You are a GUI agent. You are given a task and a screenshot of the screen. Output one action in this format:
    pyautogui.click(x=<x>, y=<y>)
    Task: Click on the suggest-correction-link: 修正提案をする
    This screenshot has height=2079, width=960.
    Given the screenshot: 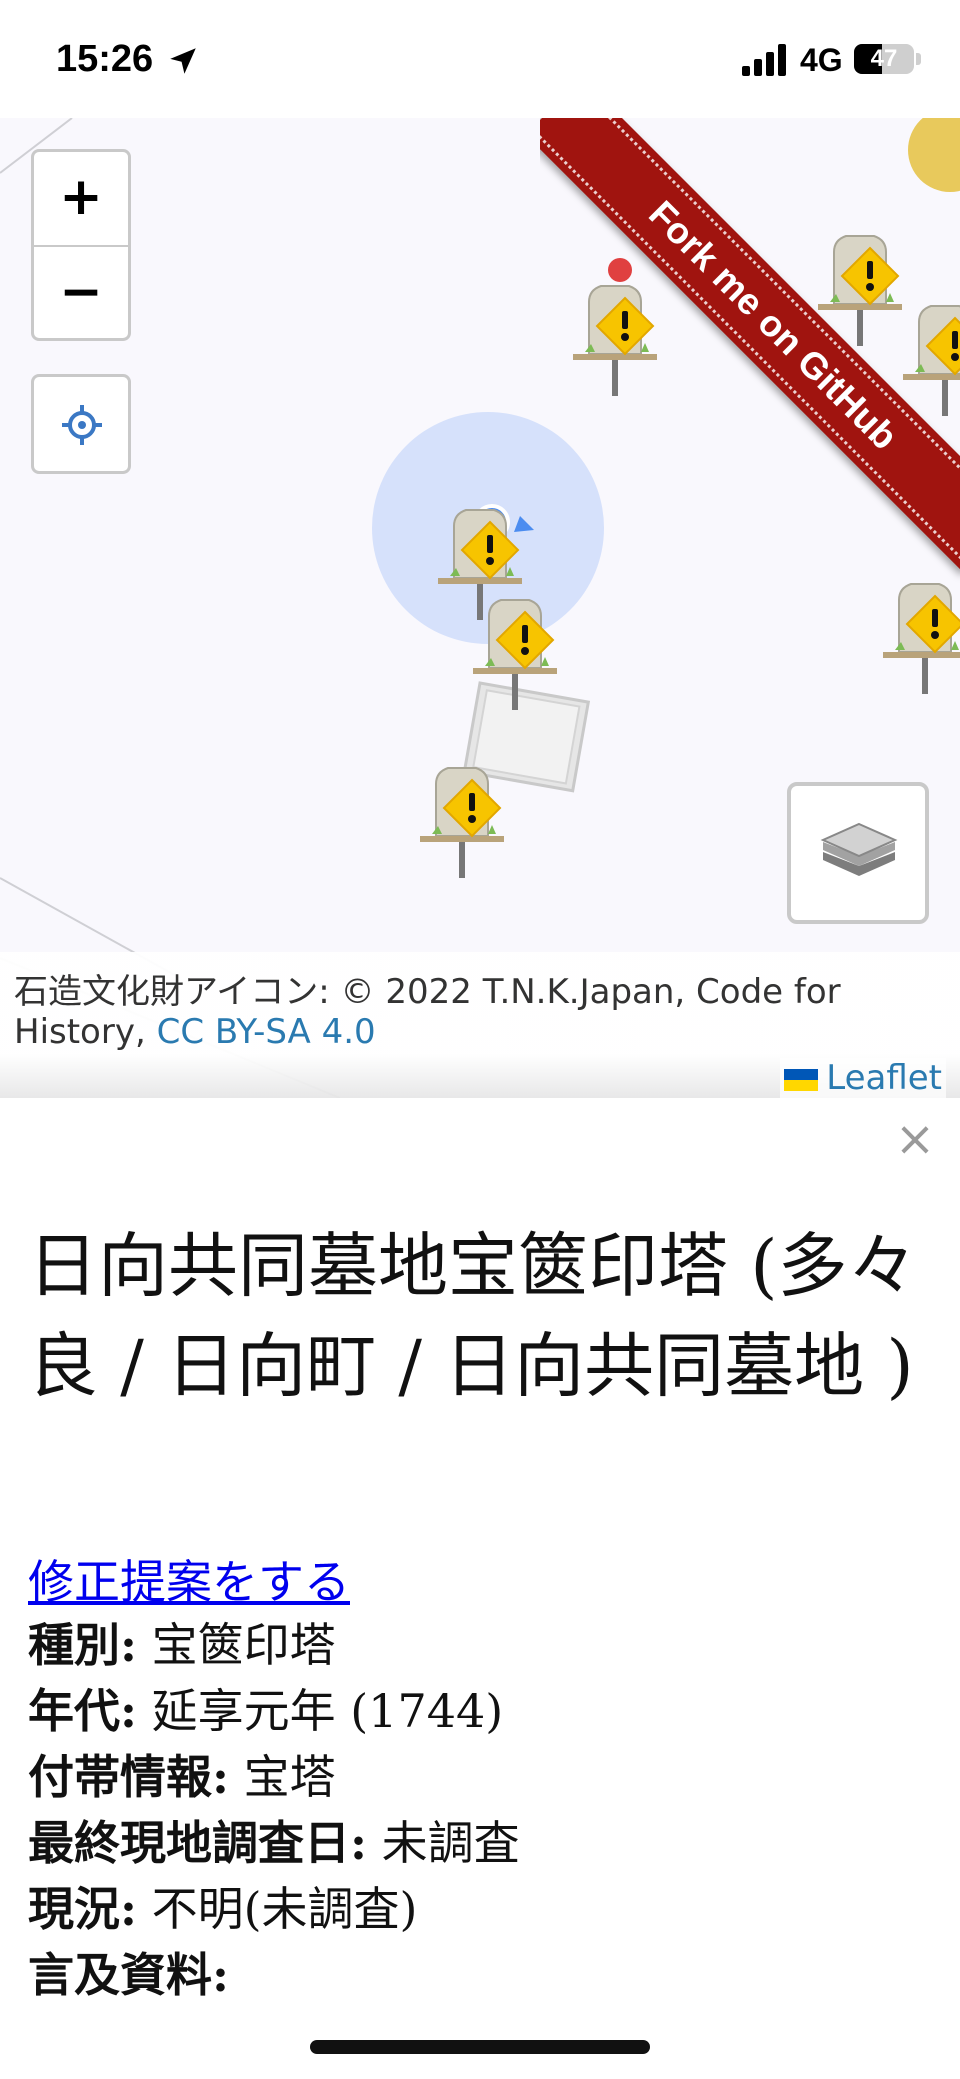 What is the action you would take?
    pyautogui.click(x=189, y=1579)
    